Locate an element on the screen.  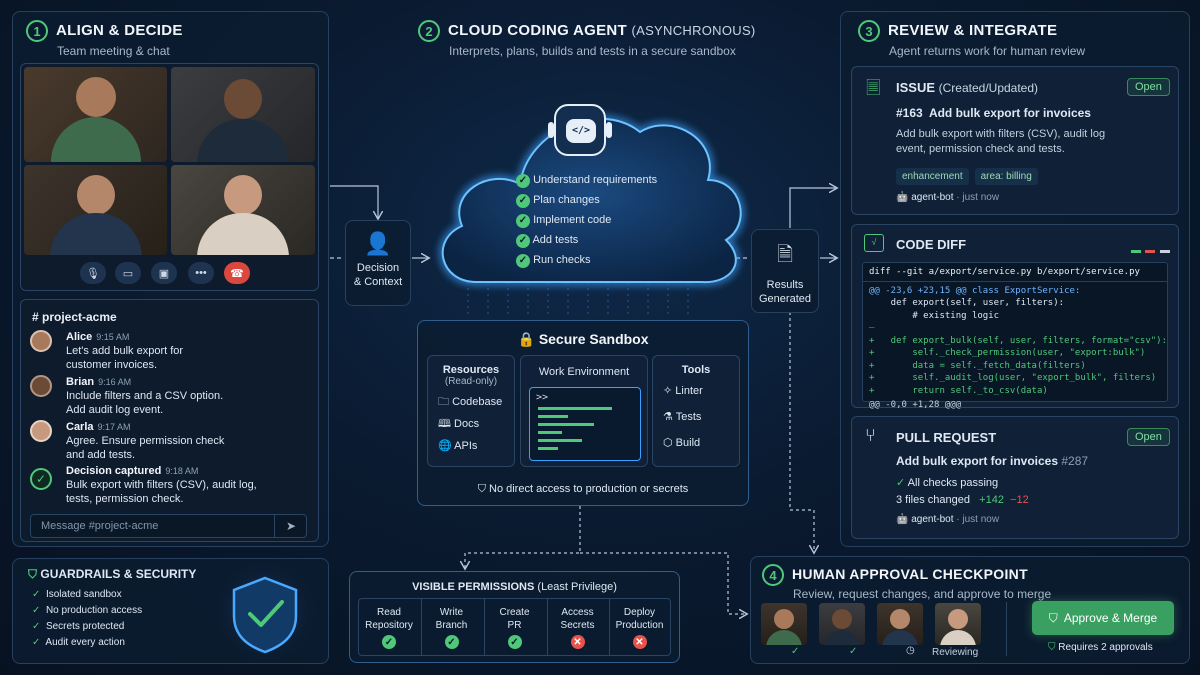
permission-write-branch: Write Branch ✓ is located at coordinates (451, 627).